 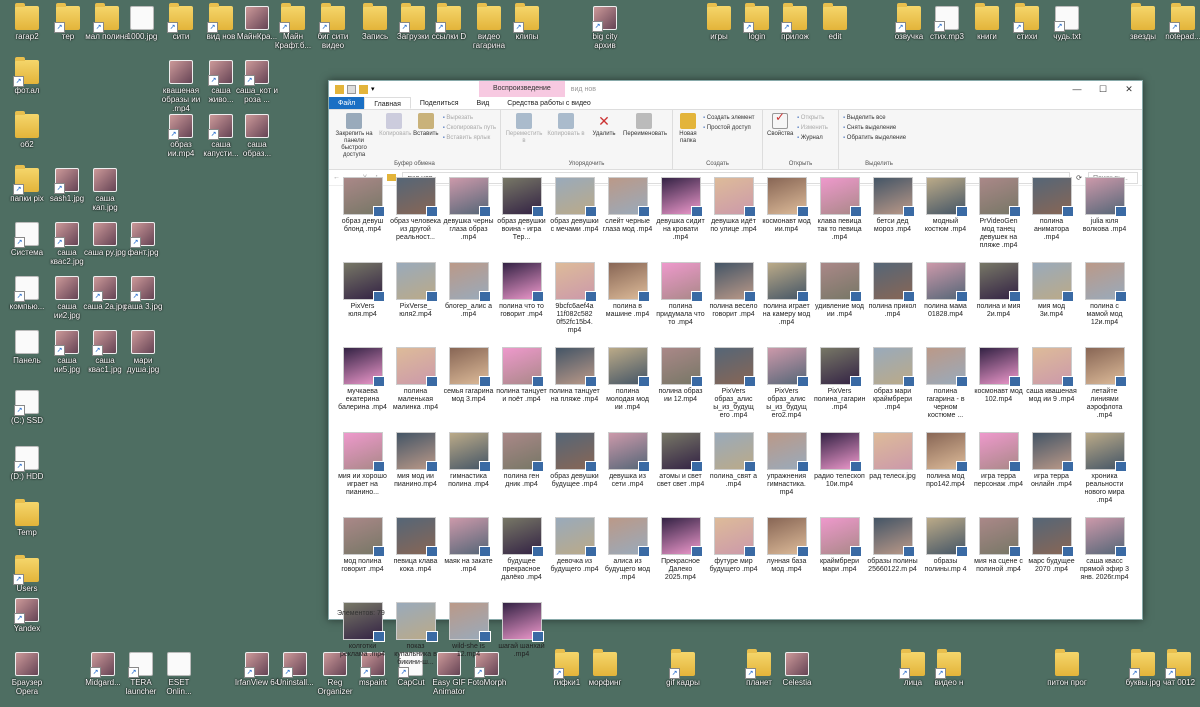 What do you see at coordinates (27, 518) in the screenshot?
I see `desktop-icon: Temp` at bounding box center [27, 518].